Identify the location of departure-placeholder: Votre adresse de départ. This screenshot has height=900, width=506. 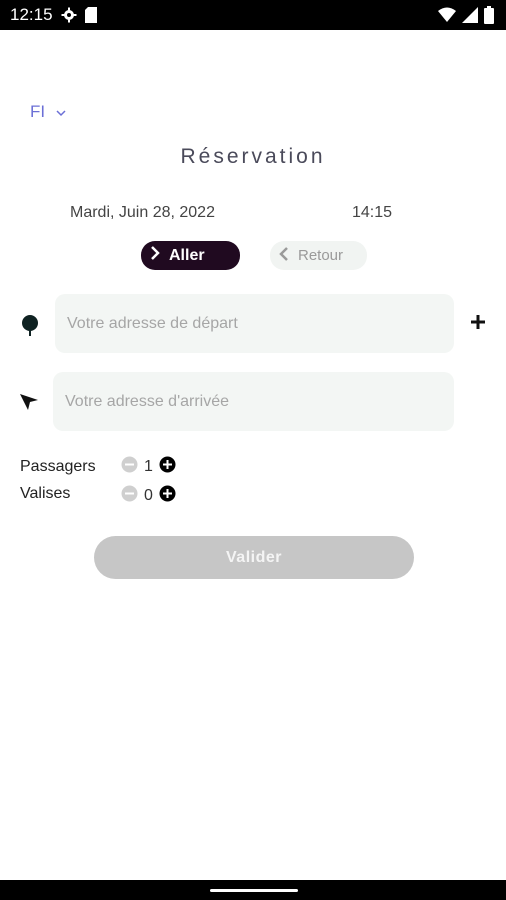
(152, 323).